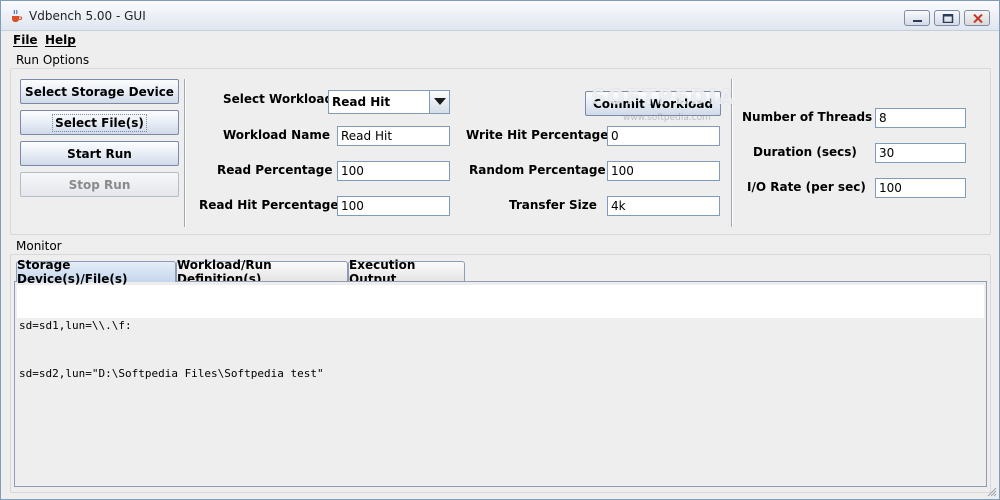 Image resolution: width=1000 pixels, height=500 pixels. I want to click on workload-name-label: Workload Name, so click(276, 135).